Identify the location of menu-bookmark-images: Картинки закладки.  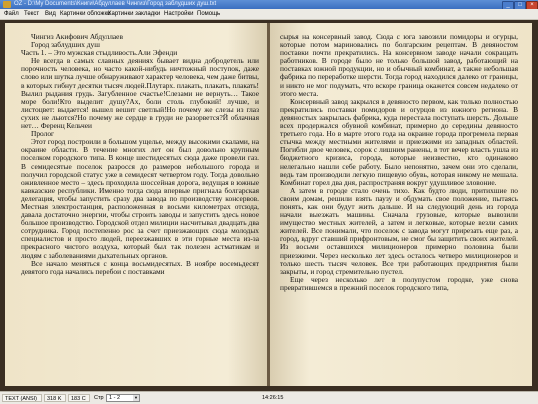
(134, 14).